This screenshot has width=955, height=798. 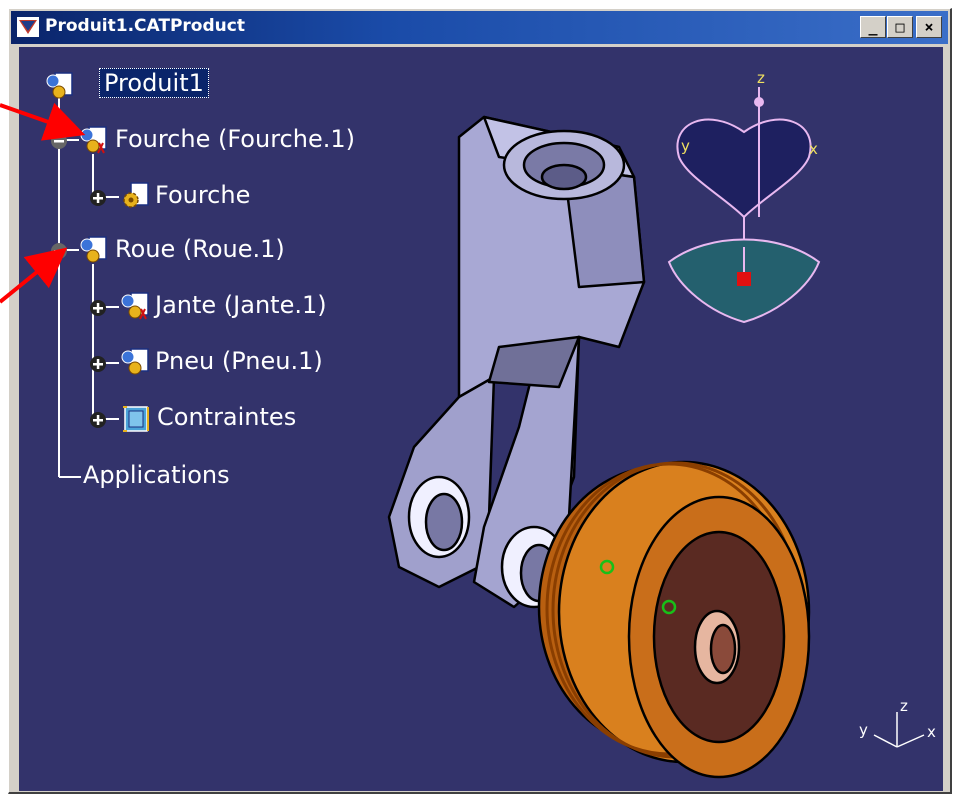 What do you see at coordinates (931, 732) in the screenshot?
I see `axis-x-label: x` at bounding box center [931, 732].